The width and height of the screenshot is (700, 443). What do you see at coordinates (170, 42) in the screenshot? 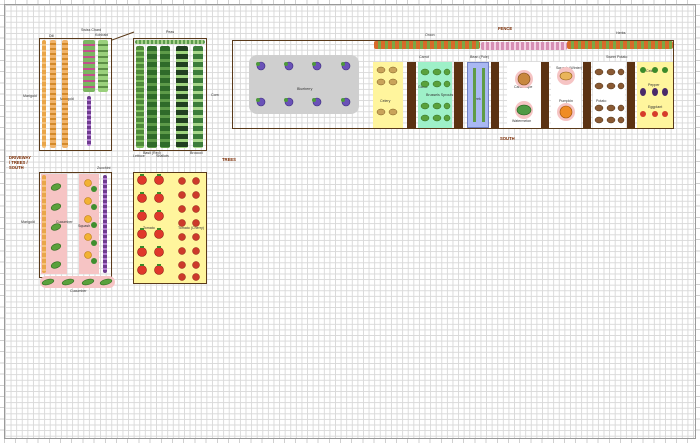
I see `pea-trellis-row` at bounding box center [170, 42].